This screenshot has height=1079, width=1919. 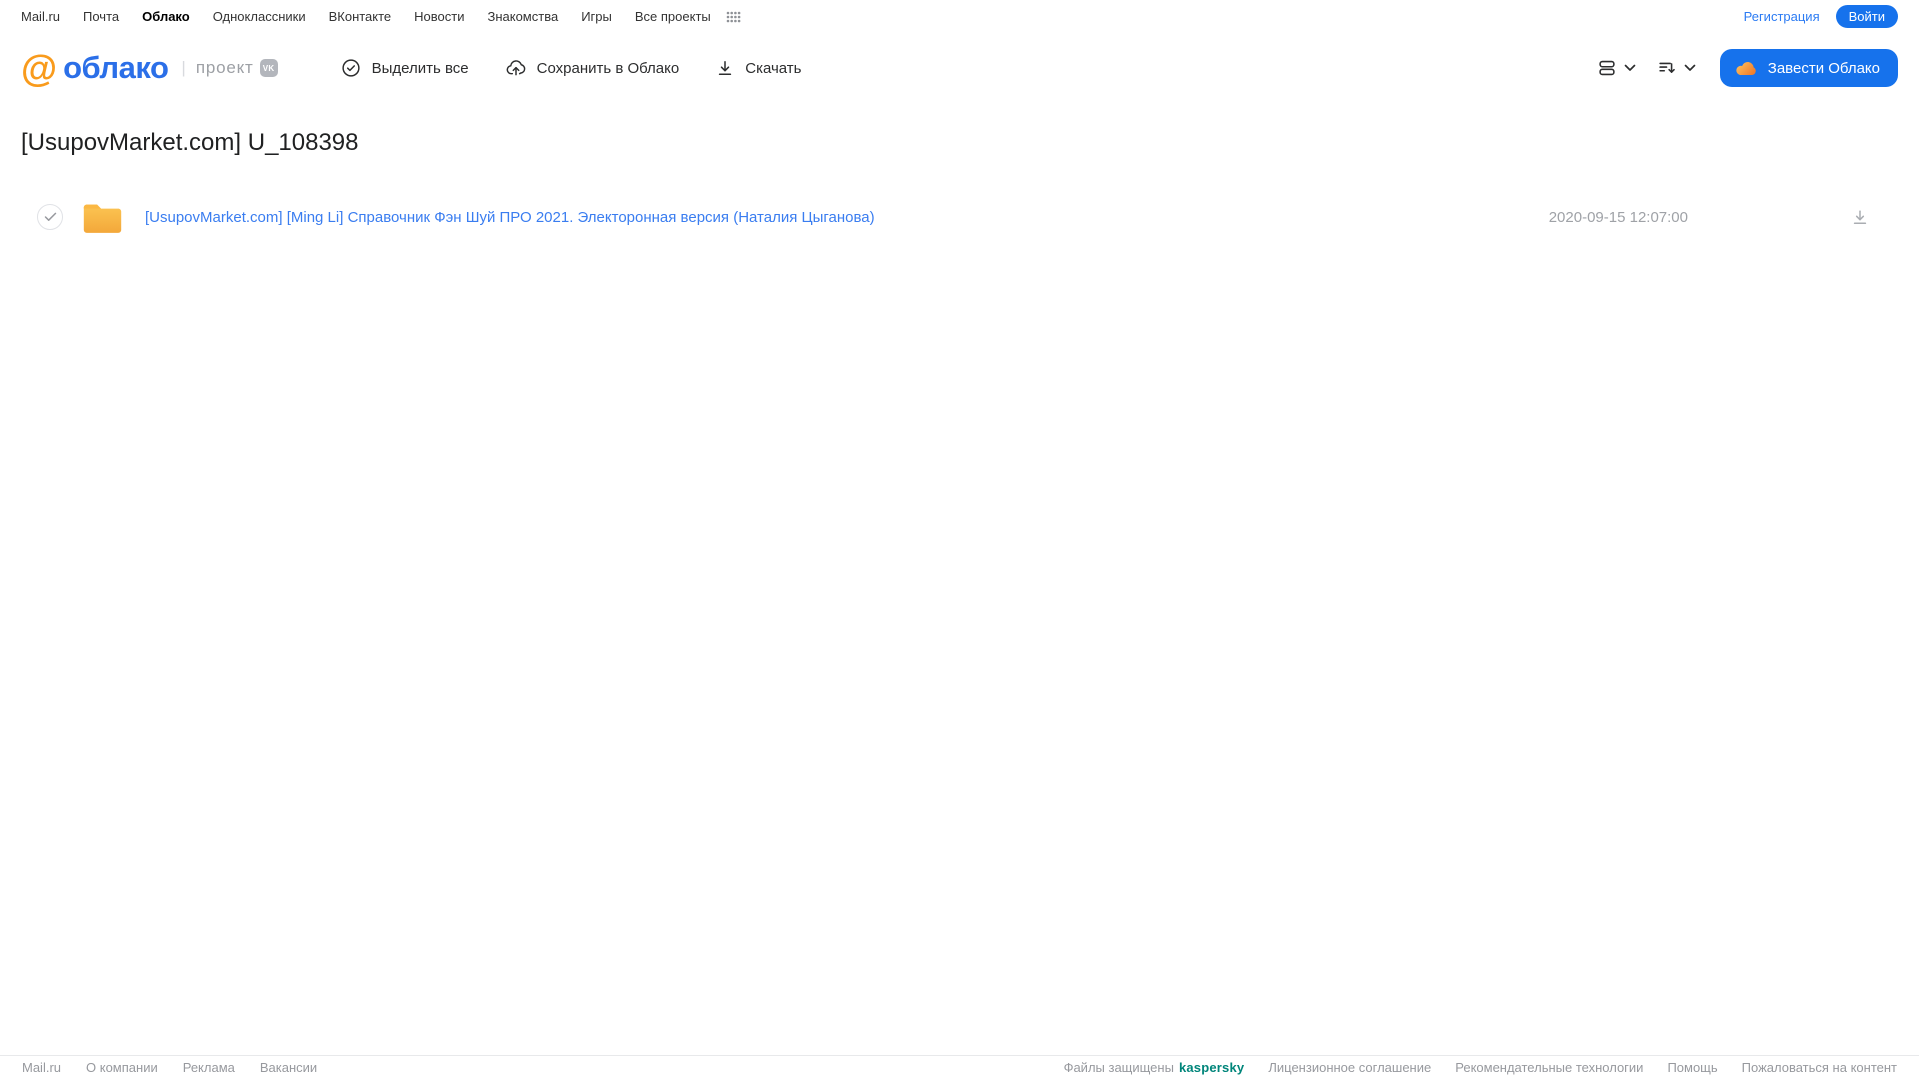 I want to click on all-projects-grid-icon, so click(x=733, y=17).